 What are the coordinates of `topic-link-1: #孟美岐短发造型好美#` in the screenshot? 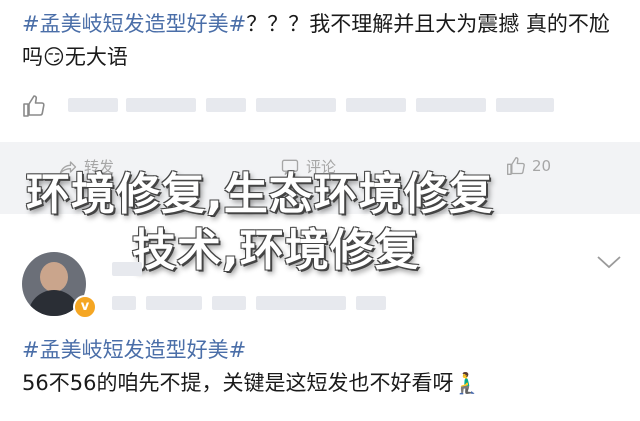 It's located at (134, 24).